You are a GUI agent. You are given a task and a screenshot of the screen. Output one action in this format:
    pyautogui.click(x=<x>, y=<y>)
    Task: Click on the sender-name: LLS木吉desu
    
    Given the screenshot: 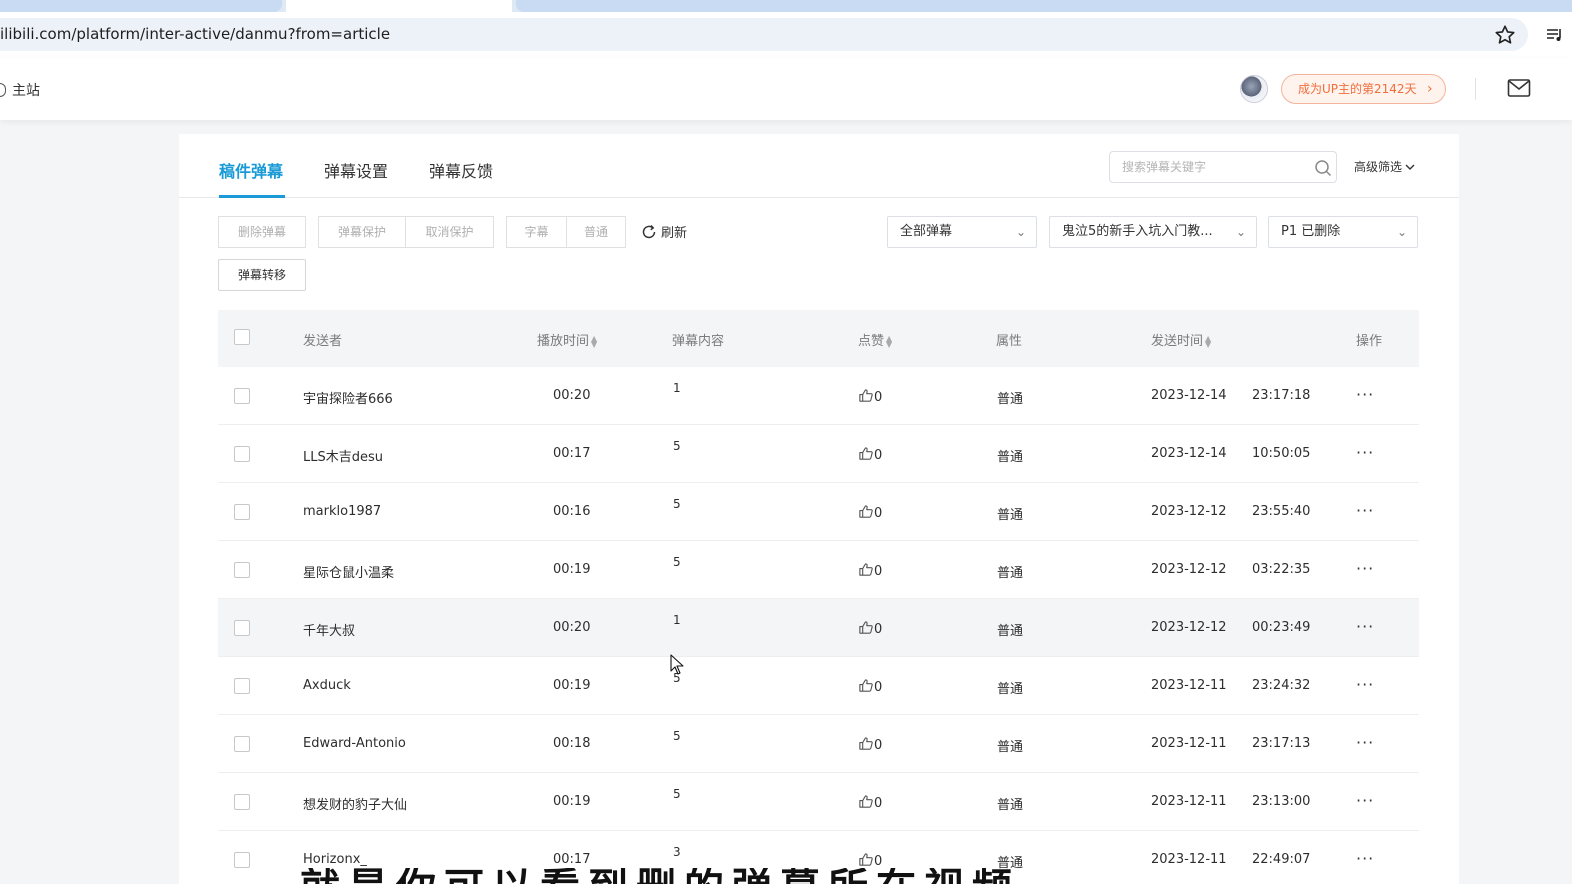 What is the action you would take?
    pyautogui.click(x=343, y=455)
    